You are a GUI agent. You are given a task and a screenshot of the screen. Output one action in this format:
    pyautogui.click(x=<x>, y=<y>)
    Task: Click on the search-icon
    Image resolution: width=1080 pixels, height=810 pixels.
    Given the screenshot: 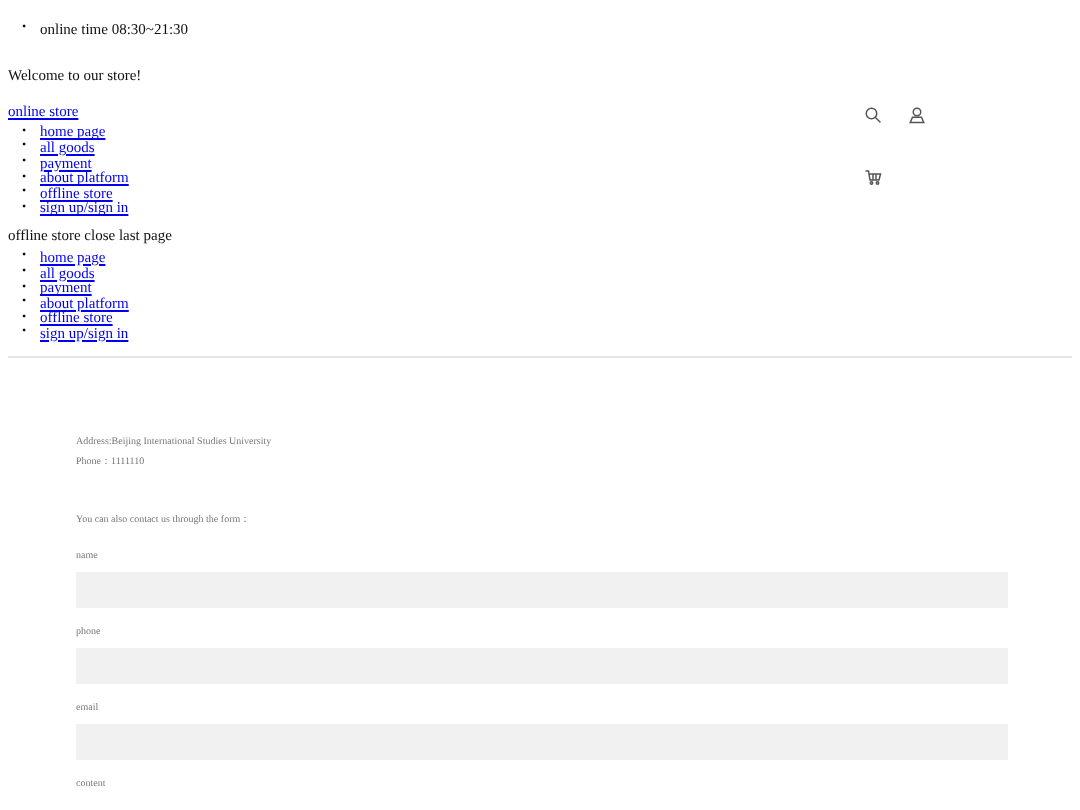 What is the action you would take?
    pyautogui.click(x=873, y=114)
    